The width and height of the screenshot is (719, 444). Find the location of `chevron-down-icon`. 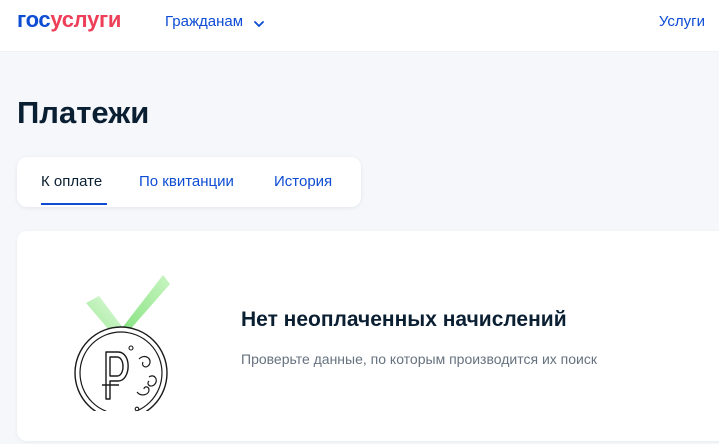

chevron-down-icon is located at coordinates (259, 22).